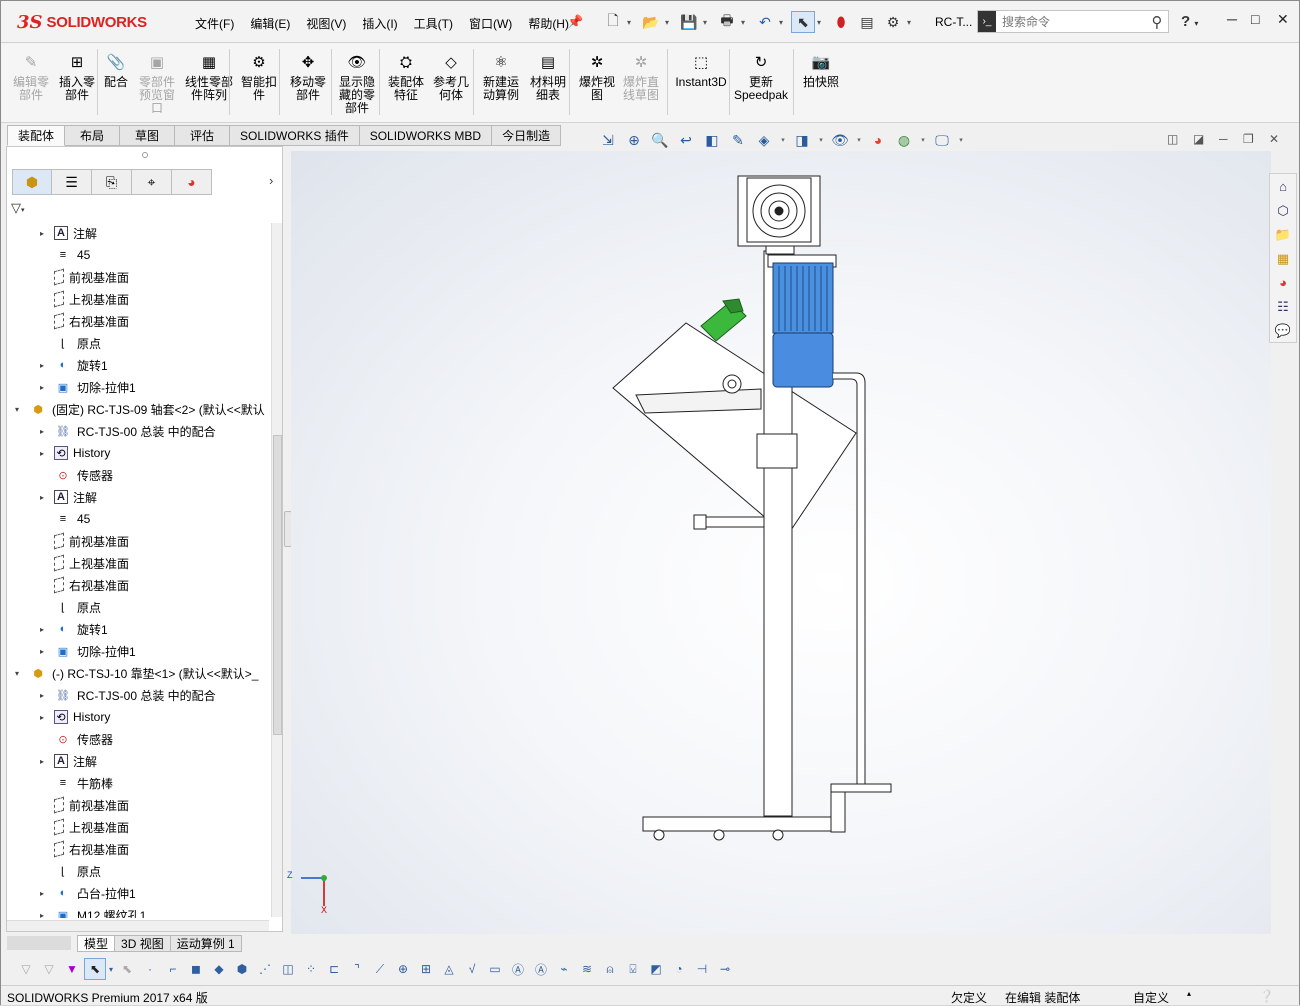  What do you see at coordinates (1274, 139) in the screenshot?
I see `viewport-close-icon: ✕` at bounding box center [1274, 139].